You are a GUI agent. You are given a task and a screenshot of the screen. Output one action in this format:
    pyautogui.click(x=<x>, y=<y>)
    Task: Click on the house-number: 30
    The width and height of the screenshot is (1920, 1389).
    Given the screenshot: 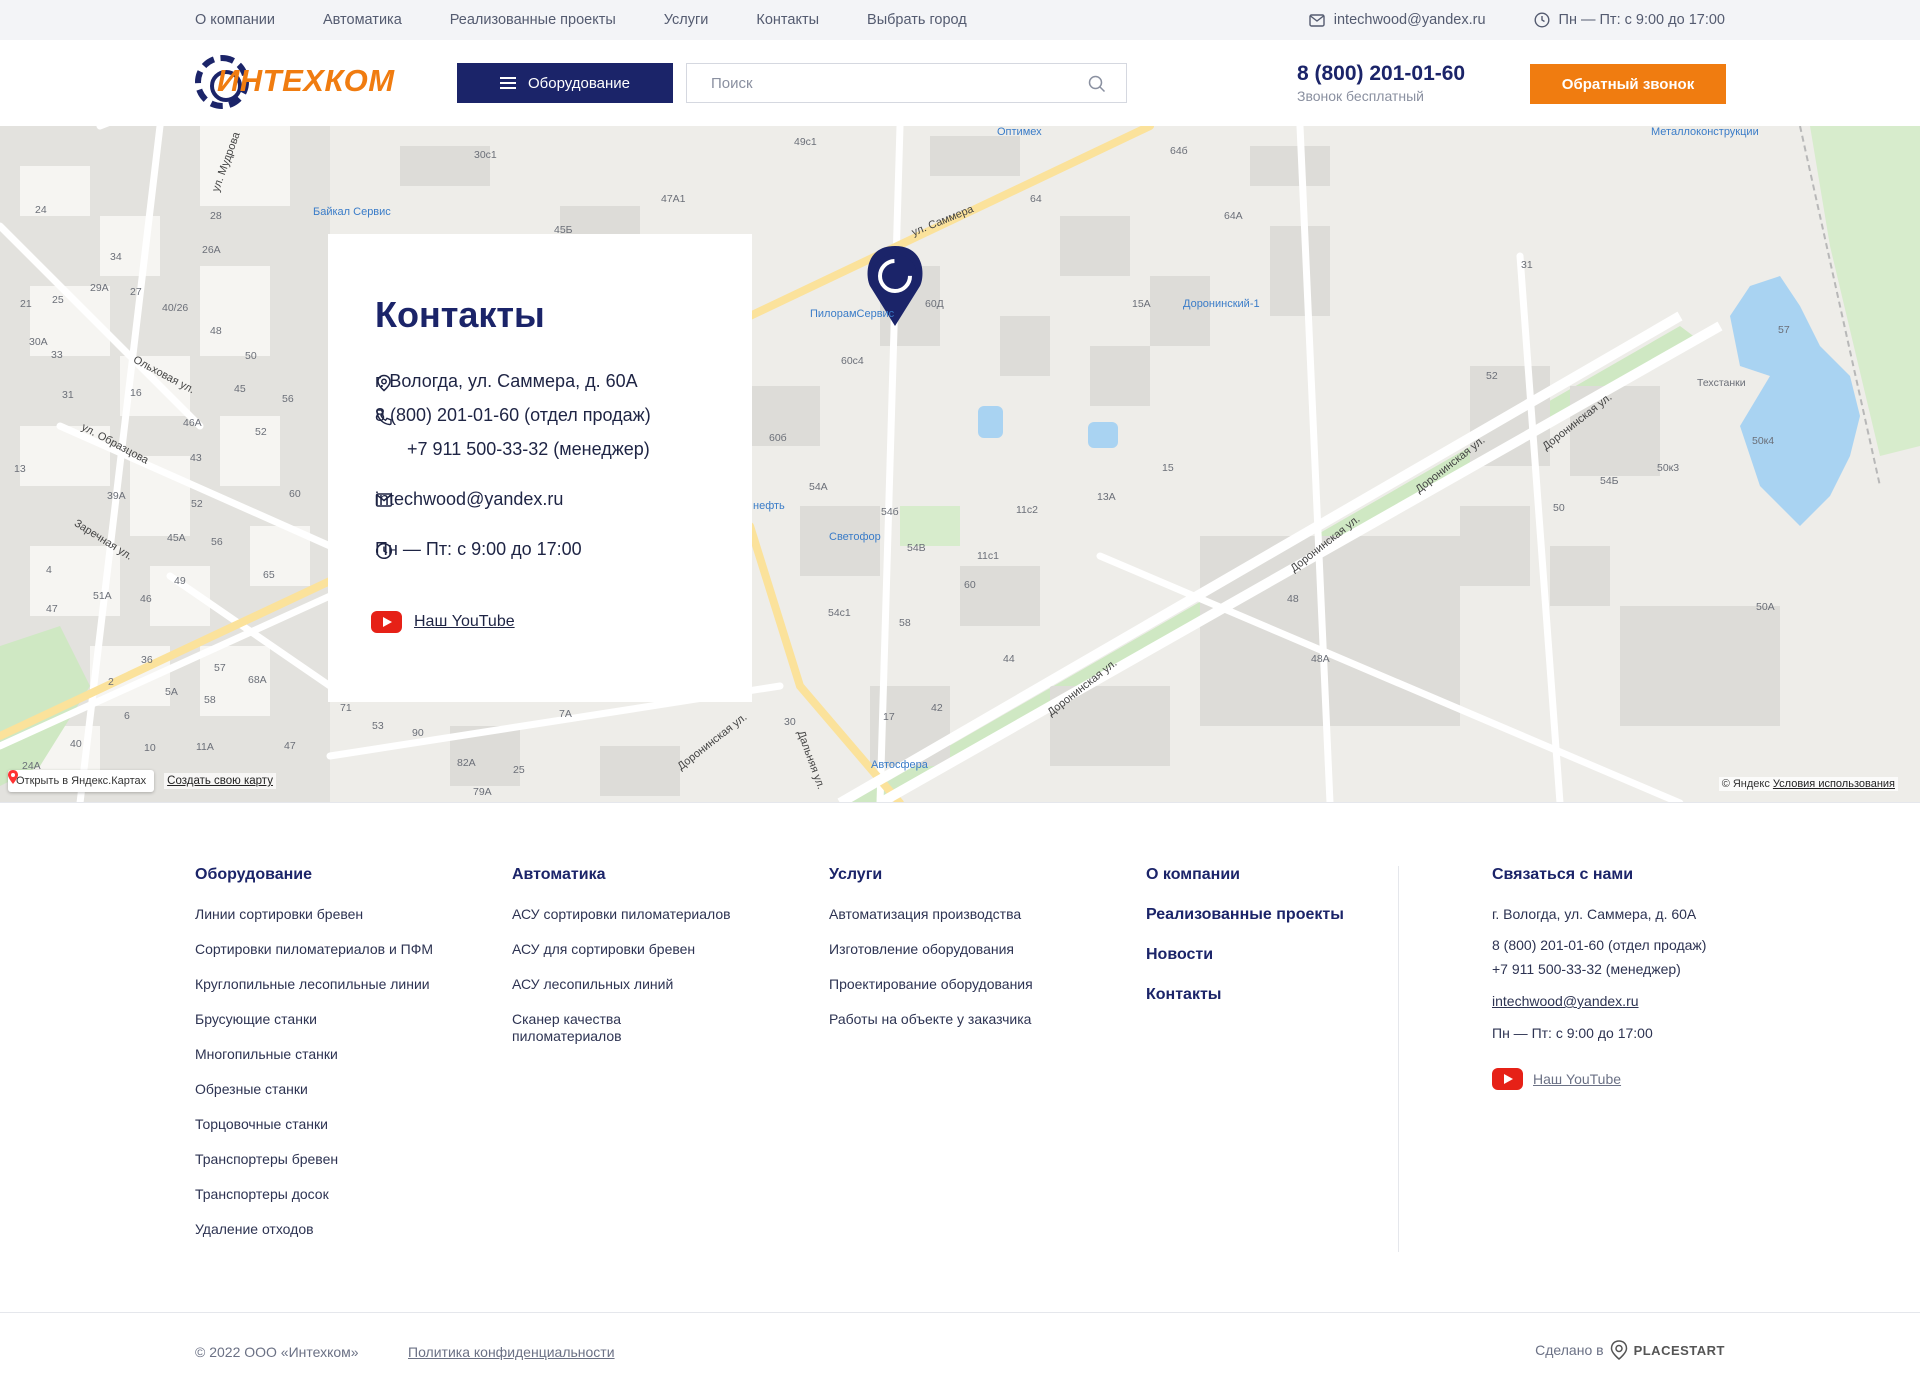 What is the action you would take?
    pyautogui.click(x=790, y=722)
    